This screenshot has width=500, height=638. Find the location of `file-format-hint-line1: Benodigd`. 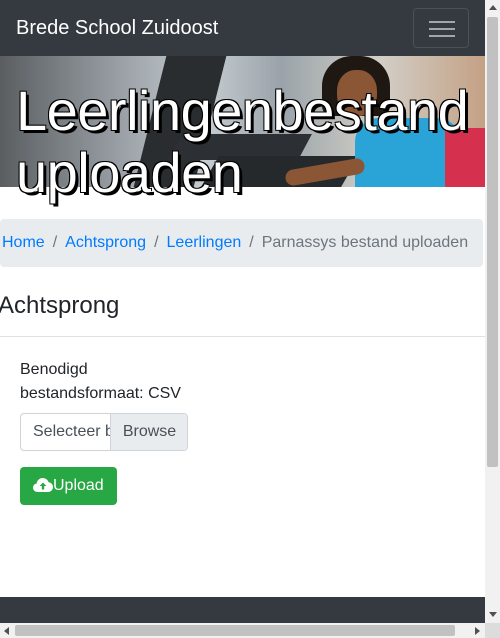

file-format-hint-line1: Benodigd is located at coordinates (54, 369).